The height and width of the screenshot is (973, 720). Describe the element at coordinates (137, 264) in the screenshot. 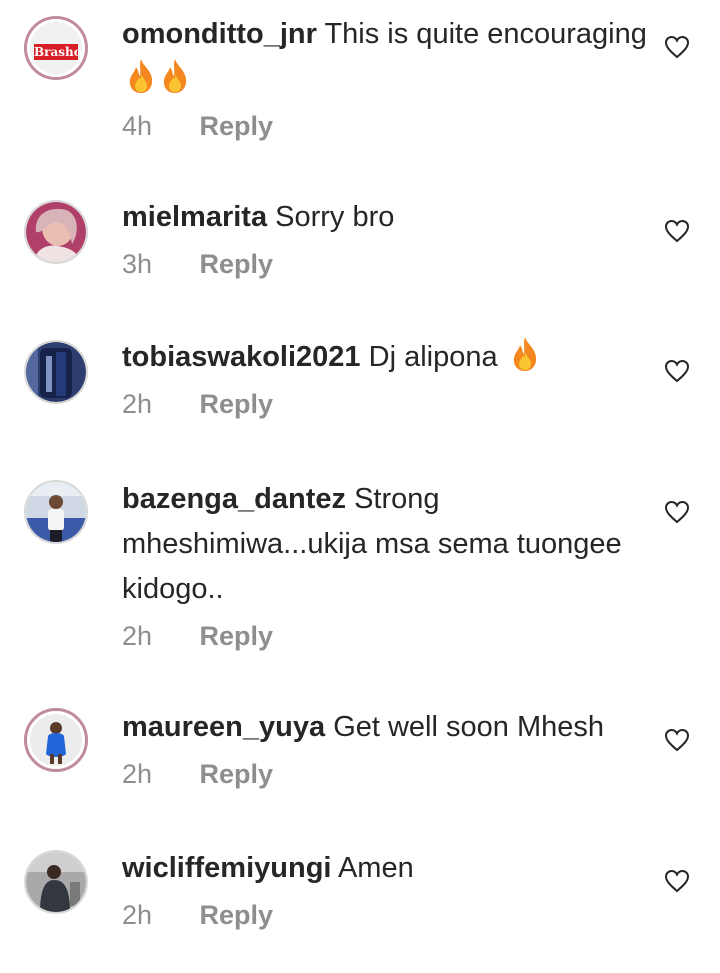

I see `comment-timestamp: 3h` at that location.